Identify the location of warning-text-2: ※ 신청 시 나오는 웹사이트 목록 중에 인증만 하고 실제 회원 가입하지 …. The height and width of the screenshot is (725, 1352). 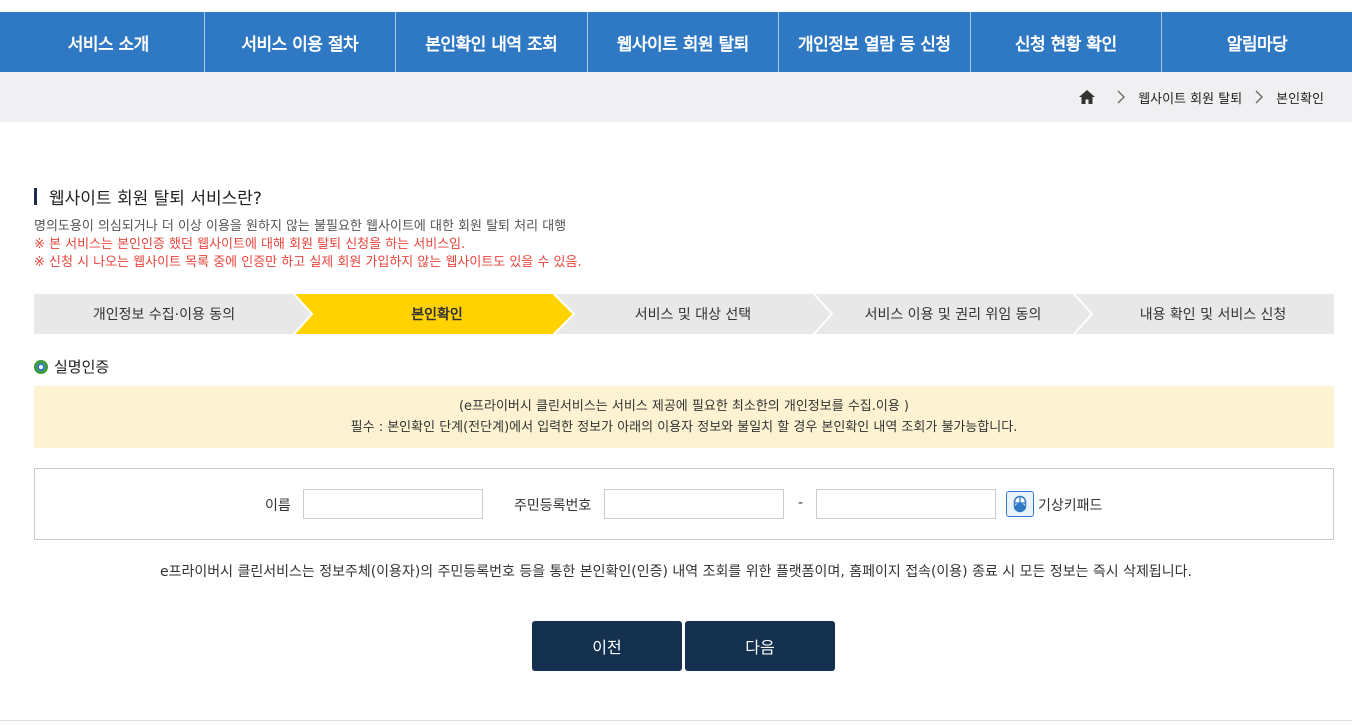
(308, 262).